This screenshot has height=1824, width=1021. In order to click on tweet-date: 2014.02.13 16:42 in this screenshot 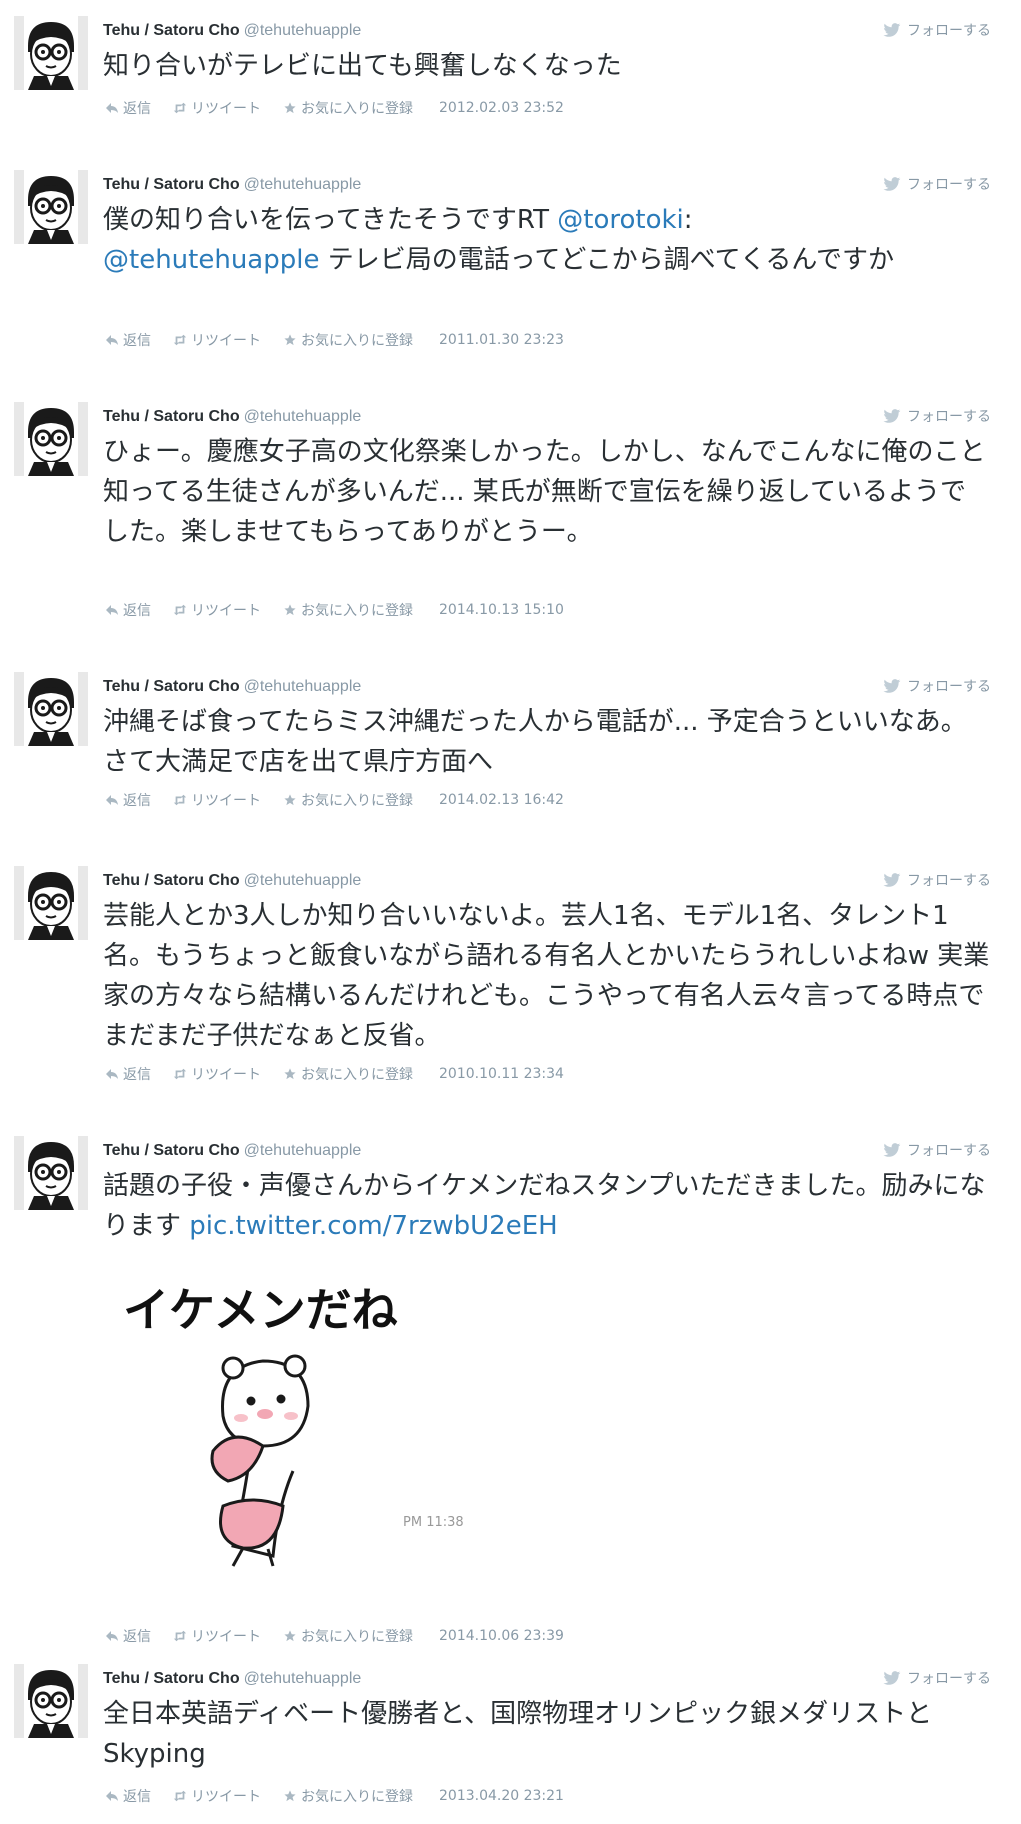, I will do `click(501, 800)`.